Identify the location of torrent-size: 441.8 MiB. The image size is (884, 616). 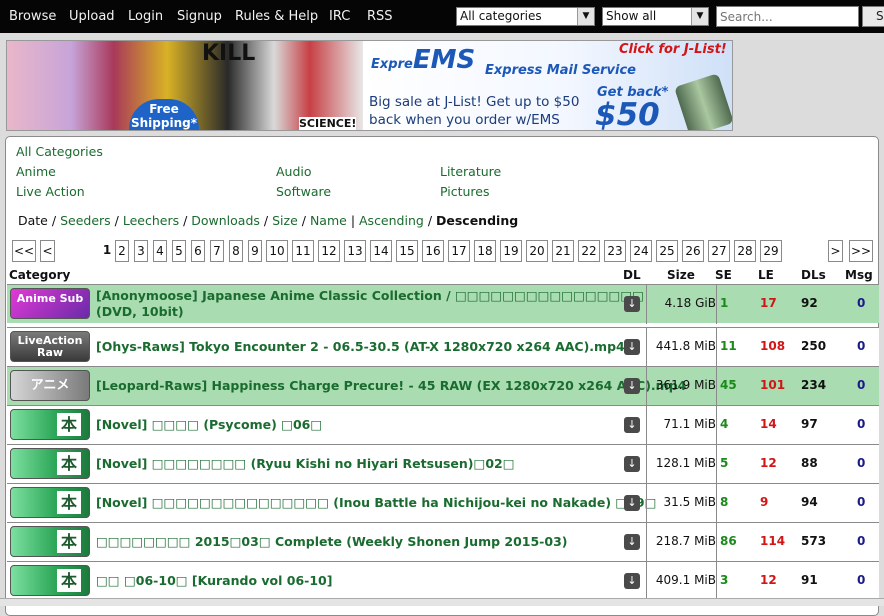
(685, 346).